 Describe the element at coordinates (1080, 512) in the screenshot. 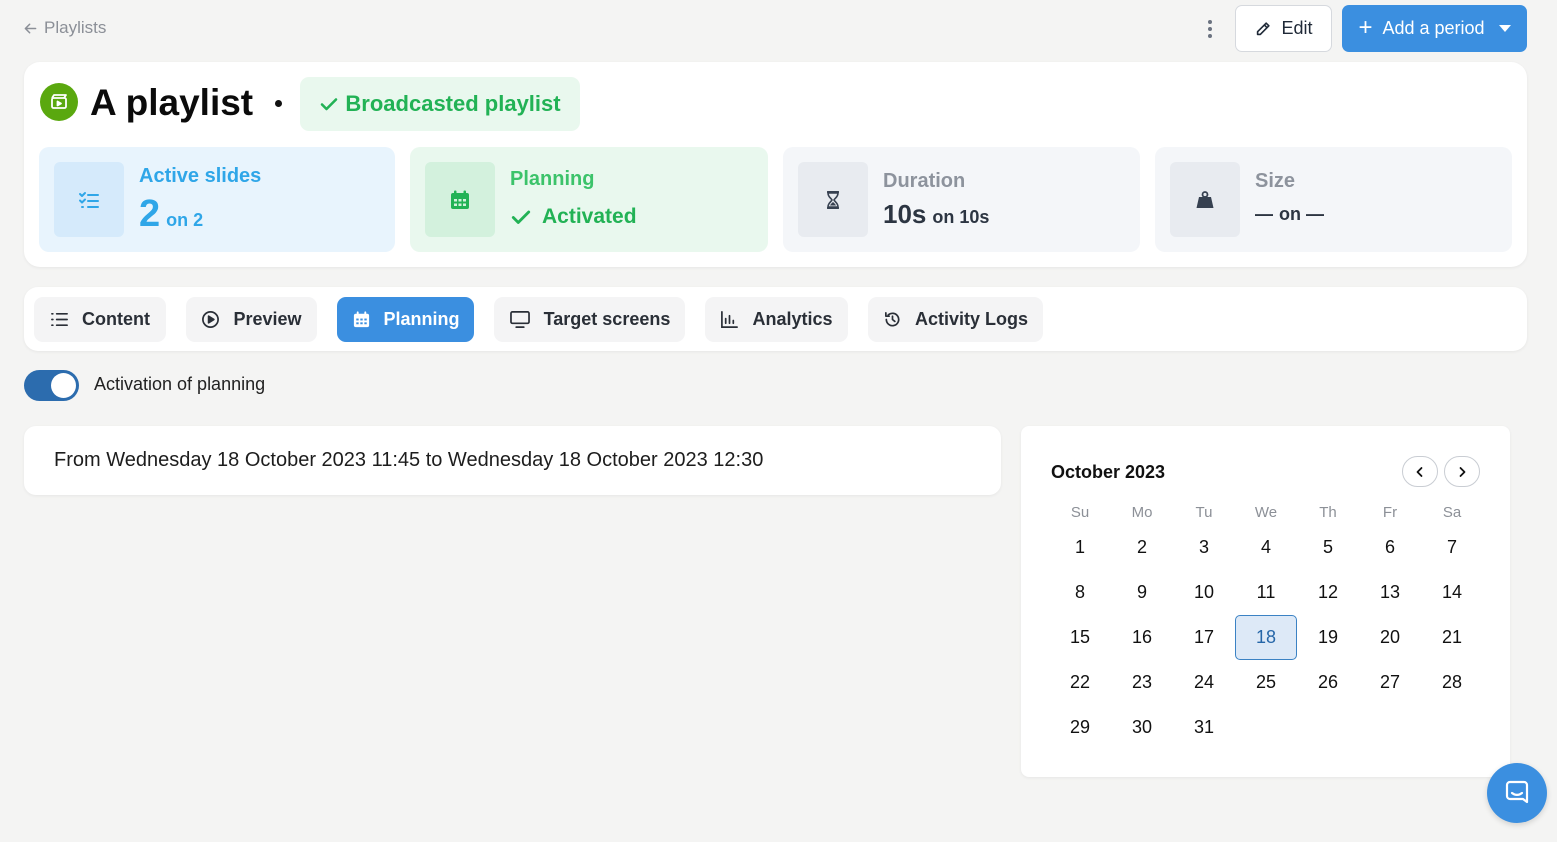

I see `calendar-weekday: Su` at that location.